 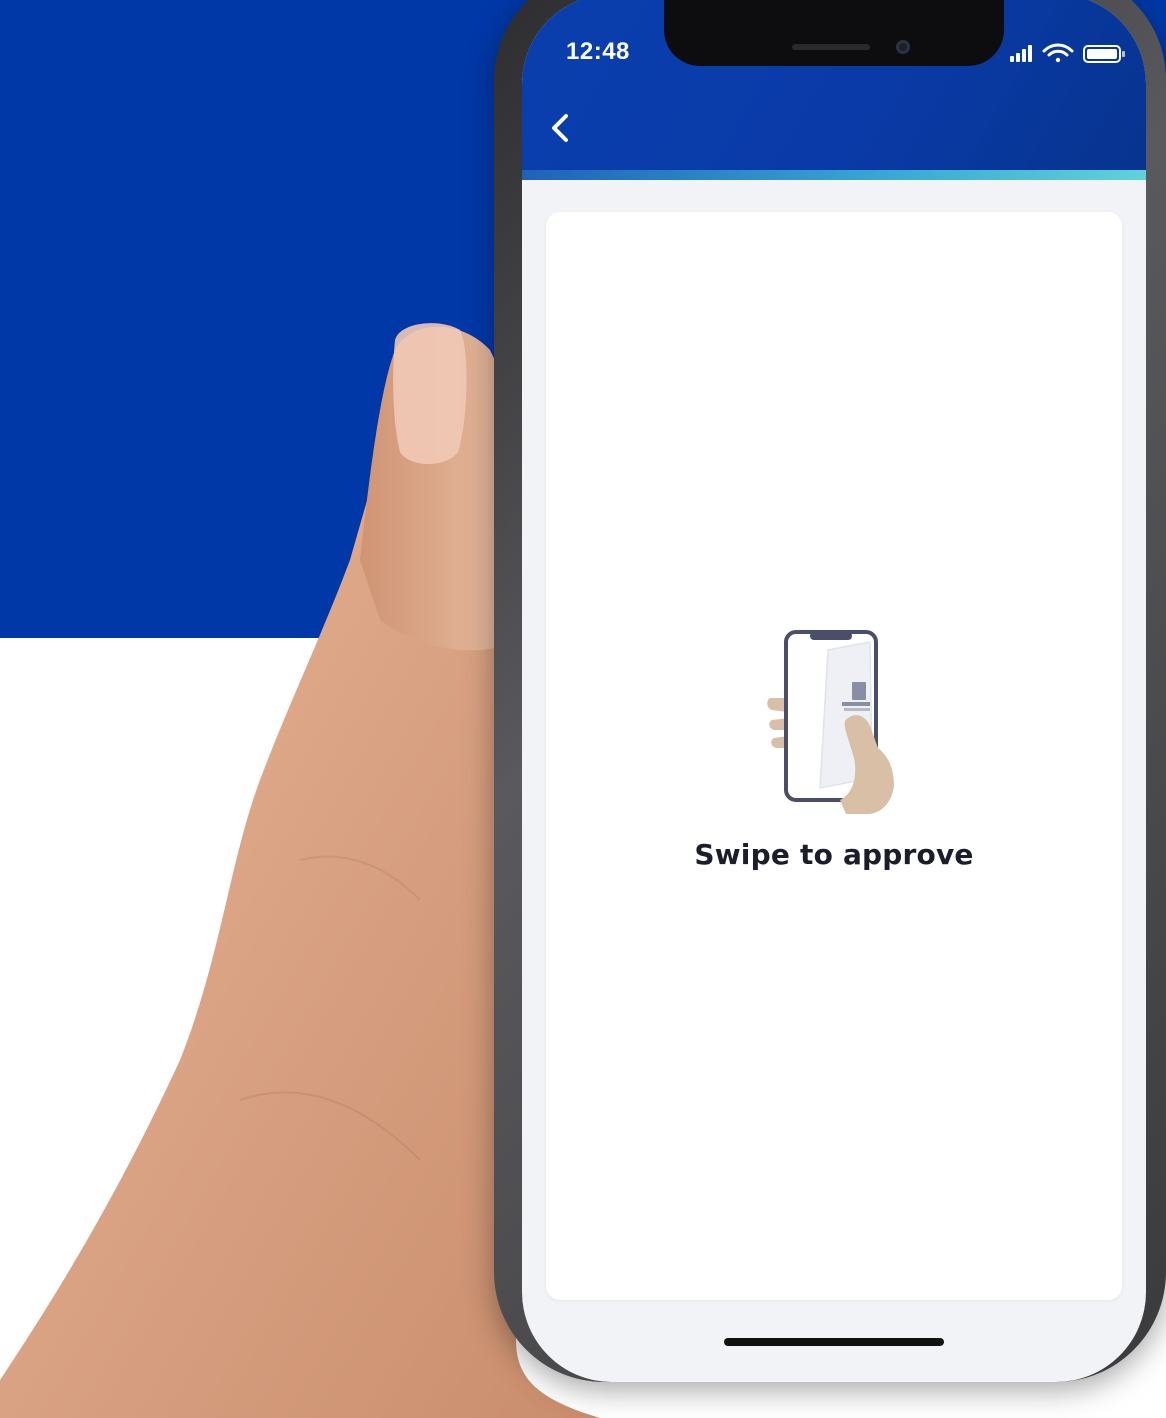 What do you see at coordinates (834, 854) in the screenshot?
I see `swipe-to-approve-label: Swipe to approve` at bounding box center [834, 854].